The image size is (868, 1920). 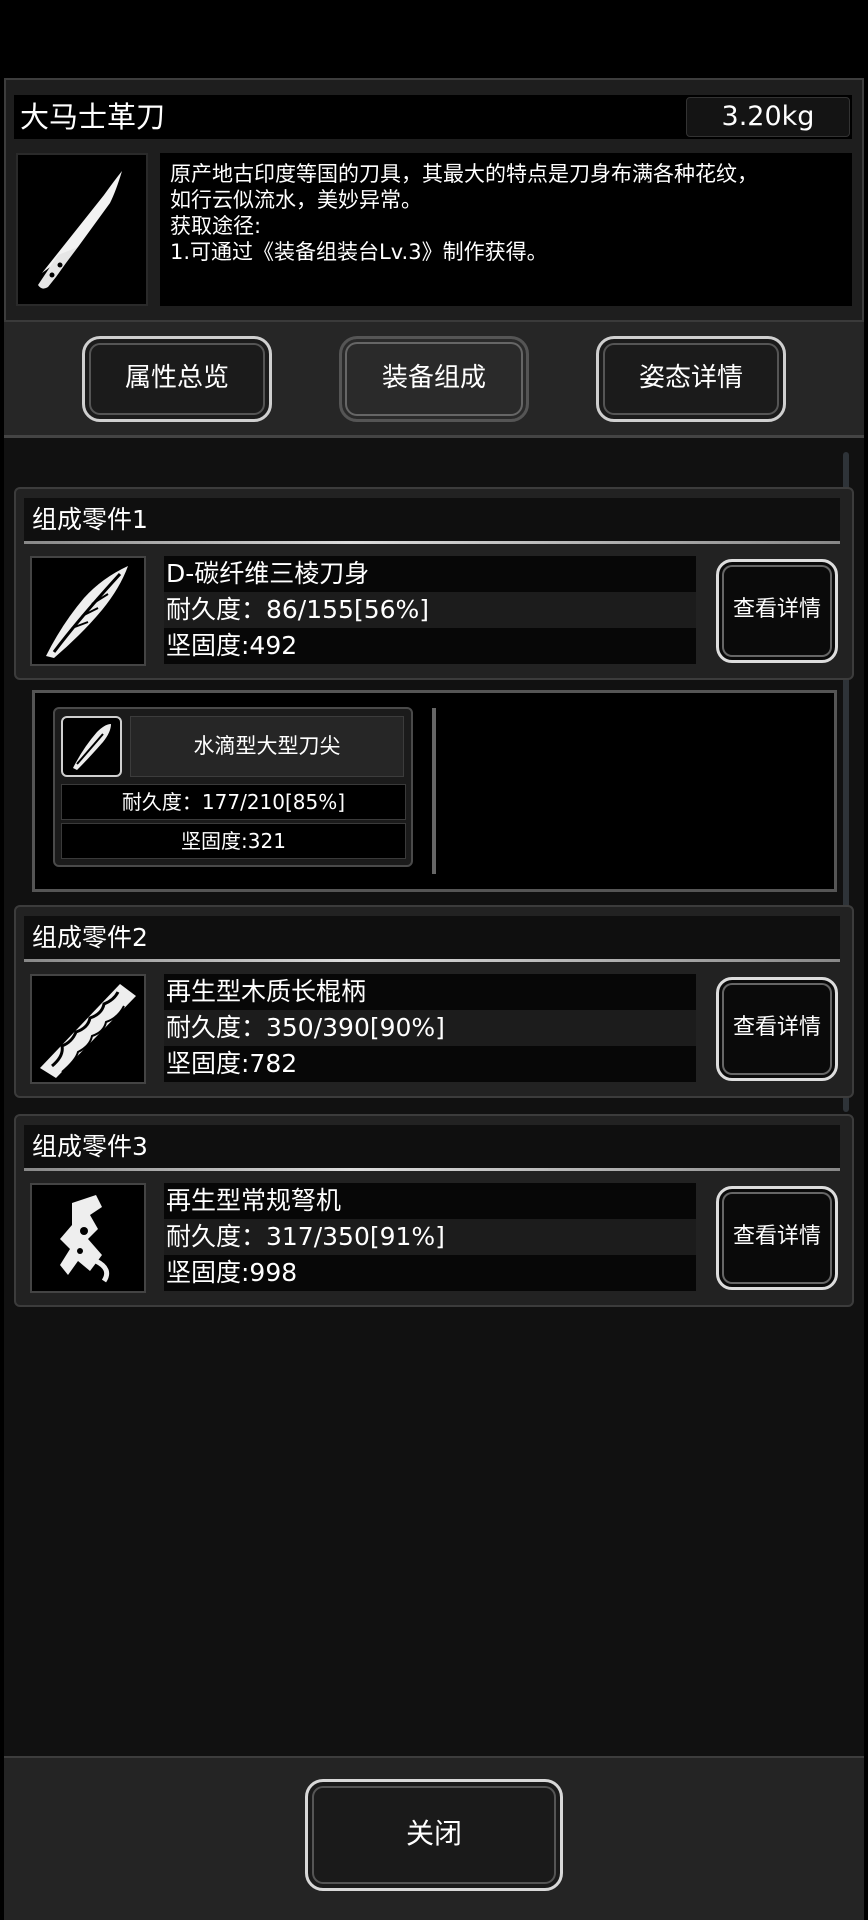 What do you see at coordinates (430, 574) in the screenshot?
I see `part-name: D-碳纤维三棱刀身` at bounding box center [430, 574].